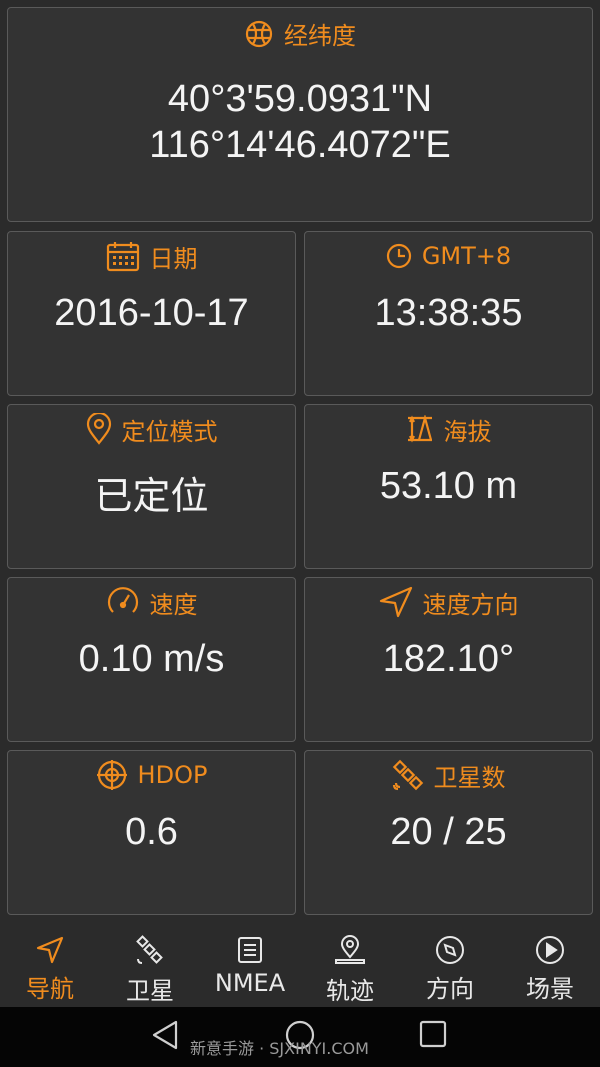 The width and height of the screenshot is (600, 1067). I want to click on speed-value: 0.10 m/s, so click(151, 659).